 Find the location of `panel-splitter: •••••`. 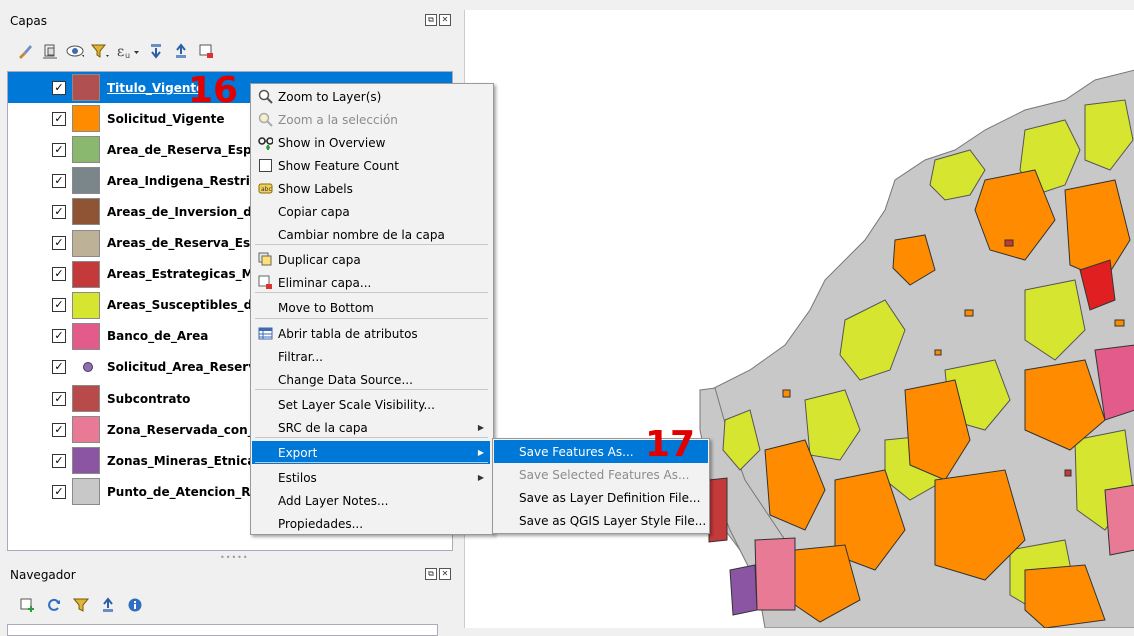

panel-splitter: ••••• is located at coordinates (234, 557).